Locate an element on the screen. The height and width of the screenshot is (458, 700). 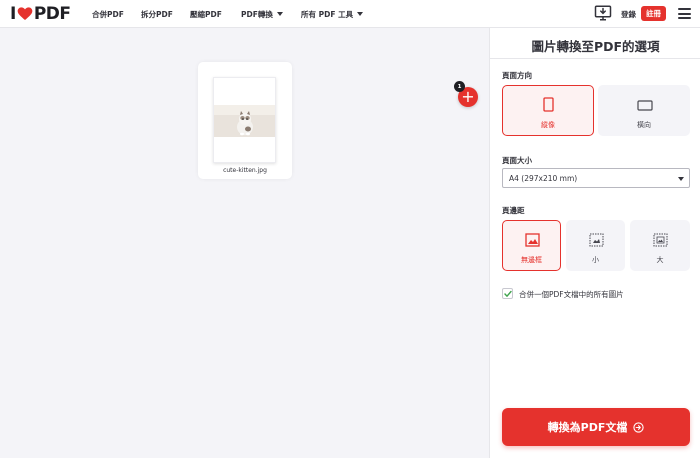
margin-large-option: 大 is located at coordinates (660, 245).